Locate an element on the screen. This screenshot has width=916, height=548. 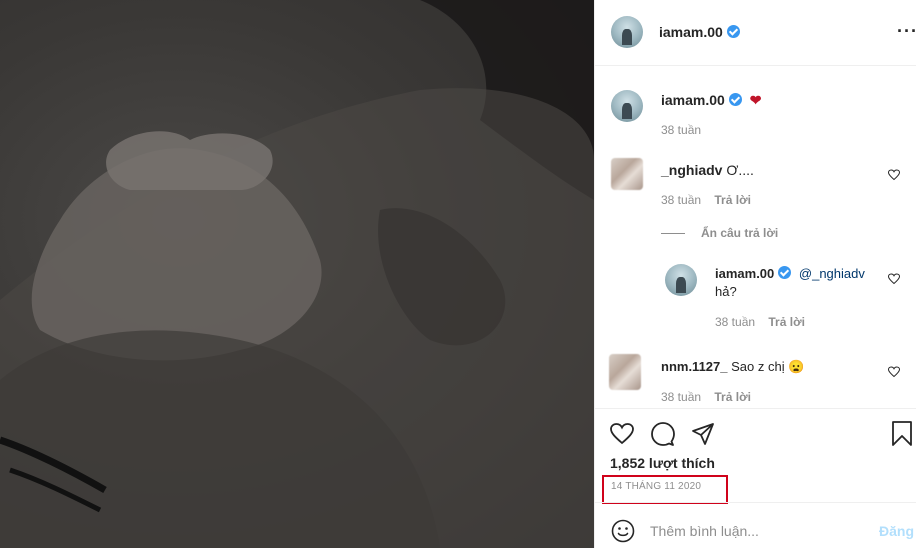
author-username: iamam.00 is located at coordinates (699, 32).